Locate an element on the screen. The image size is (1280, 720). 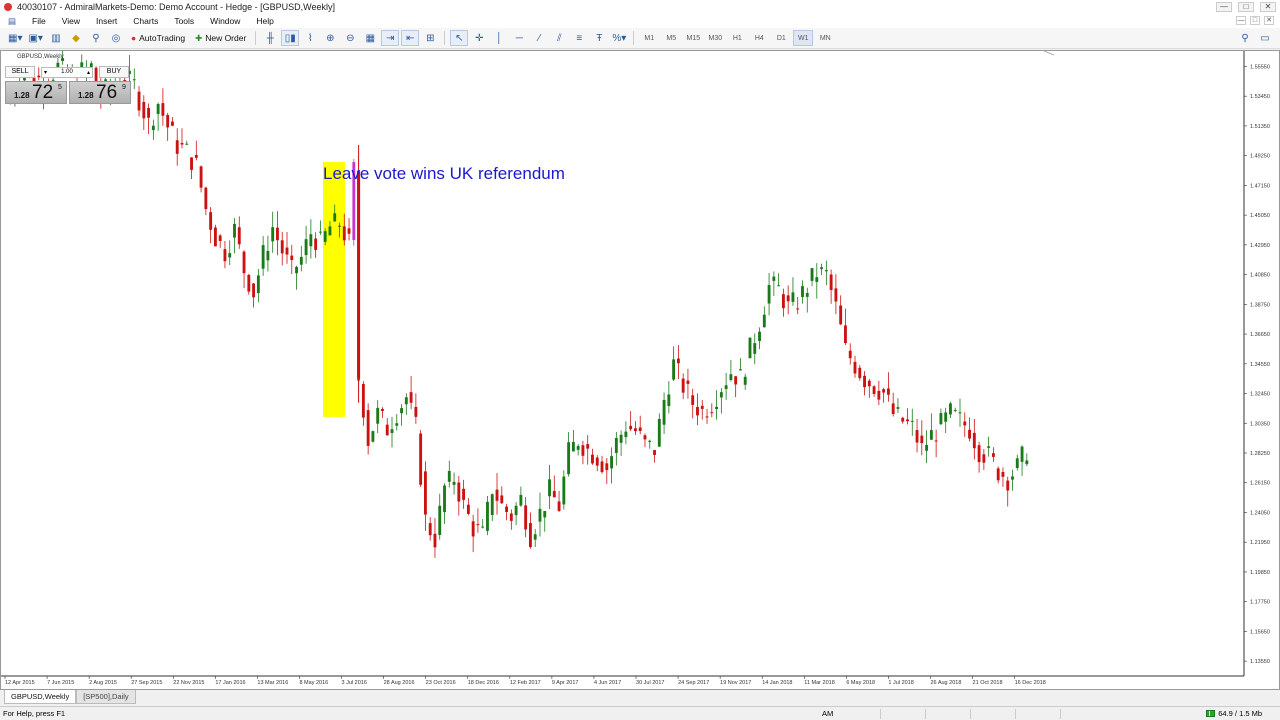
timeframe-mn: MN is located at coordinates (825, 38).